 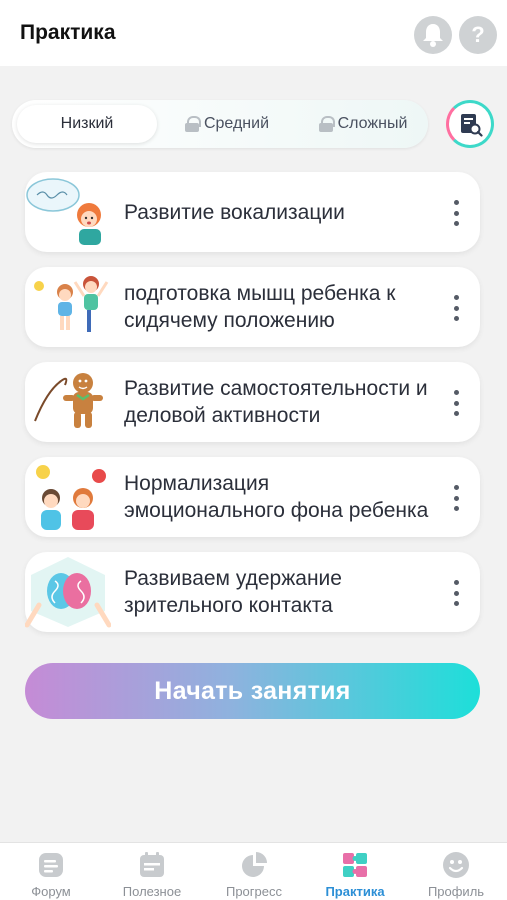 I want to click on help-button: ?, so click(x=478, y=35).